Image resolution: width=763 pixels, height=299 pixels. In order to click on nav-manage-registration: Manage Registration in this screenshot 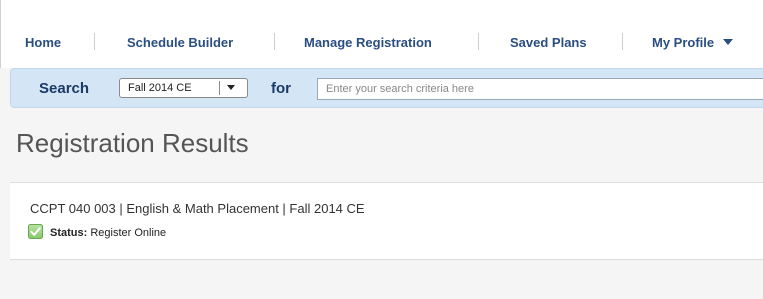, I will do `click(368, 42)`.